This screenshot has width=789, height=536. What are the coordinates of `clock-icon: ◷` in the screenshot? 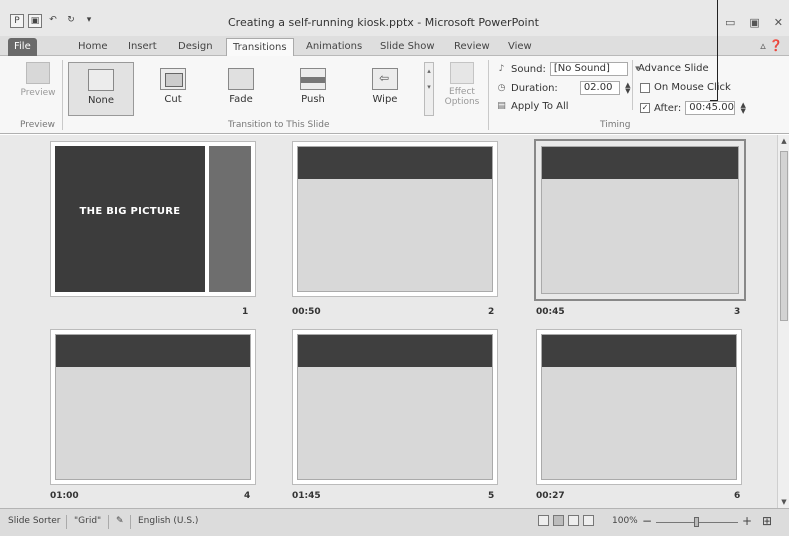 It's located at (501, 87).